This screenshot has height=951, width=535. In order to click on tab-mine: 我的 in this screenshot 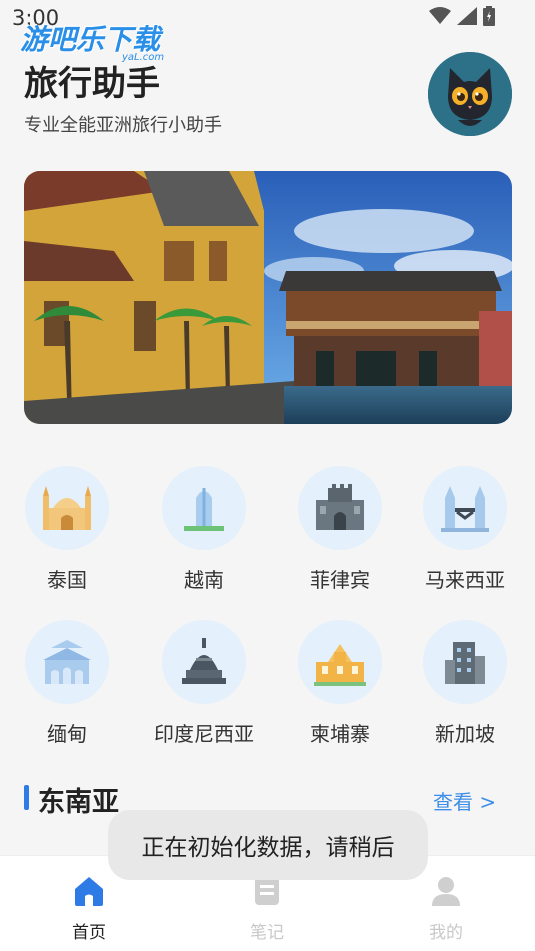, I will do `click(446, 908)`.